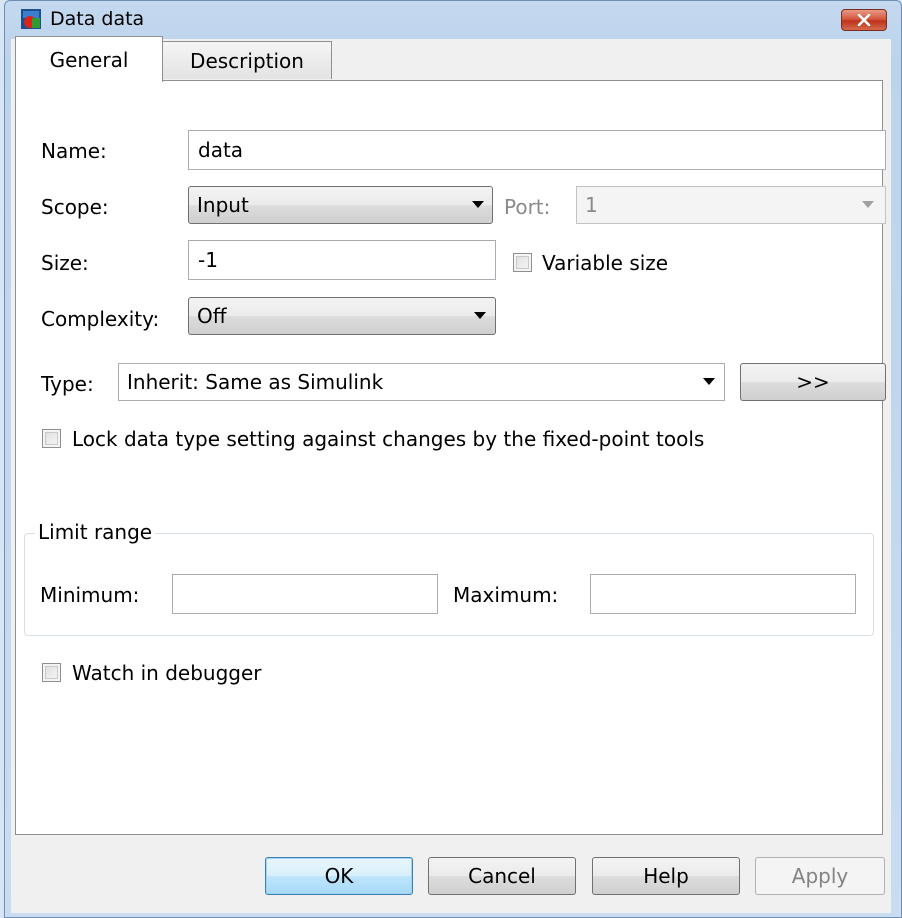 The width and height of the screenshot is (902, 918). Describe the element at coordinates (537, 150) in the screenshot. I see `name-input: data` at that location.